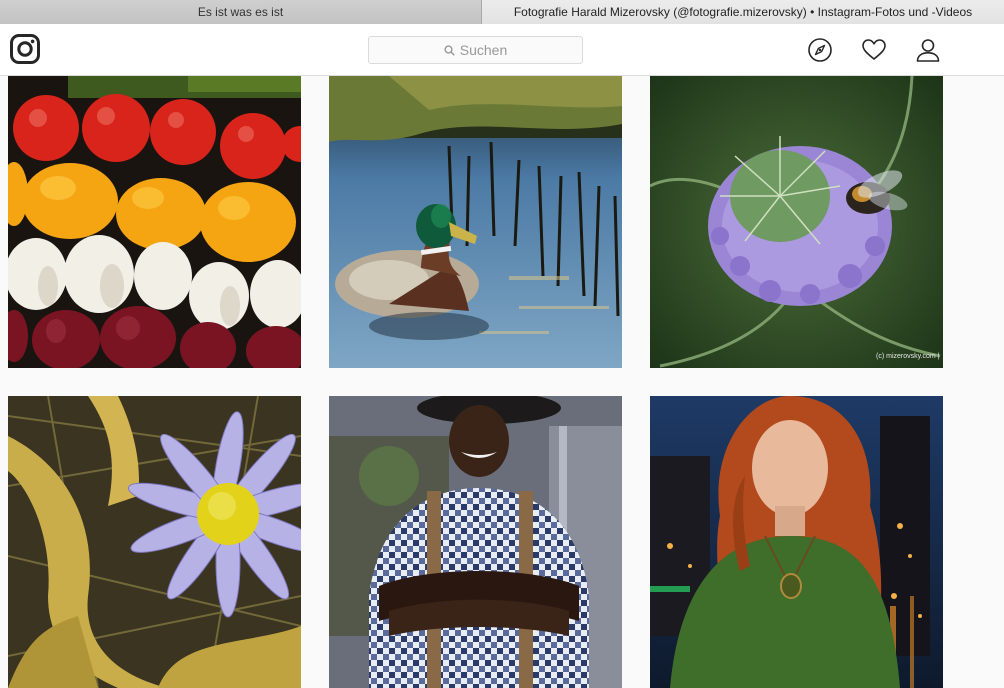  What do you see at coordinates (449, 50) in the screenshot?
I see `search-icon` at bounding box center [449, 50].